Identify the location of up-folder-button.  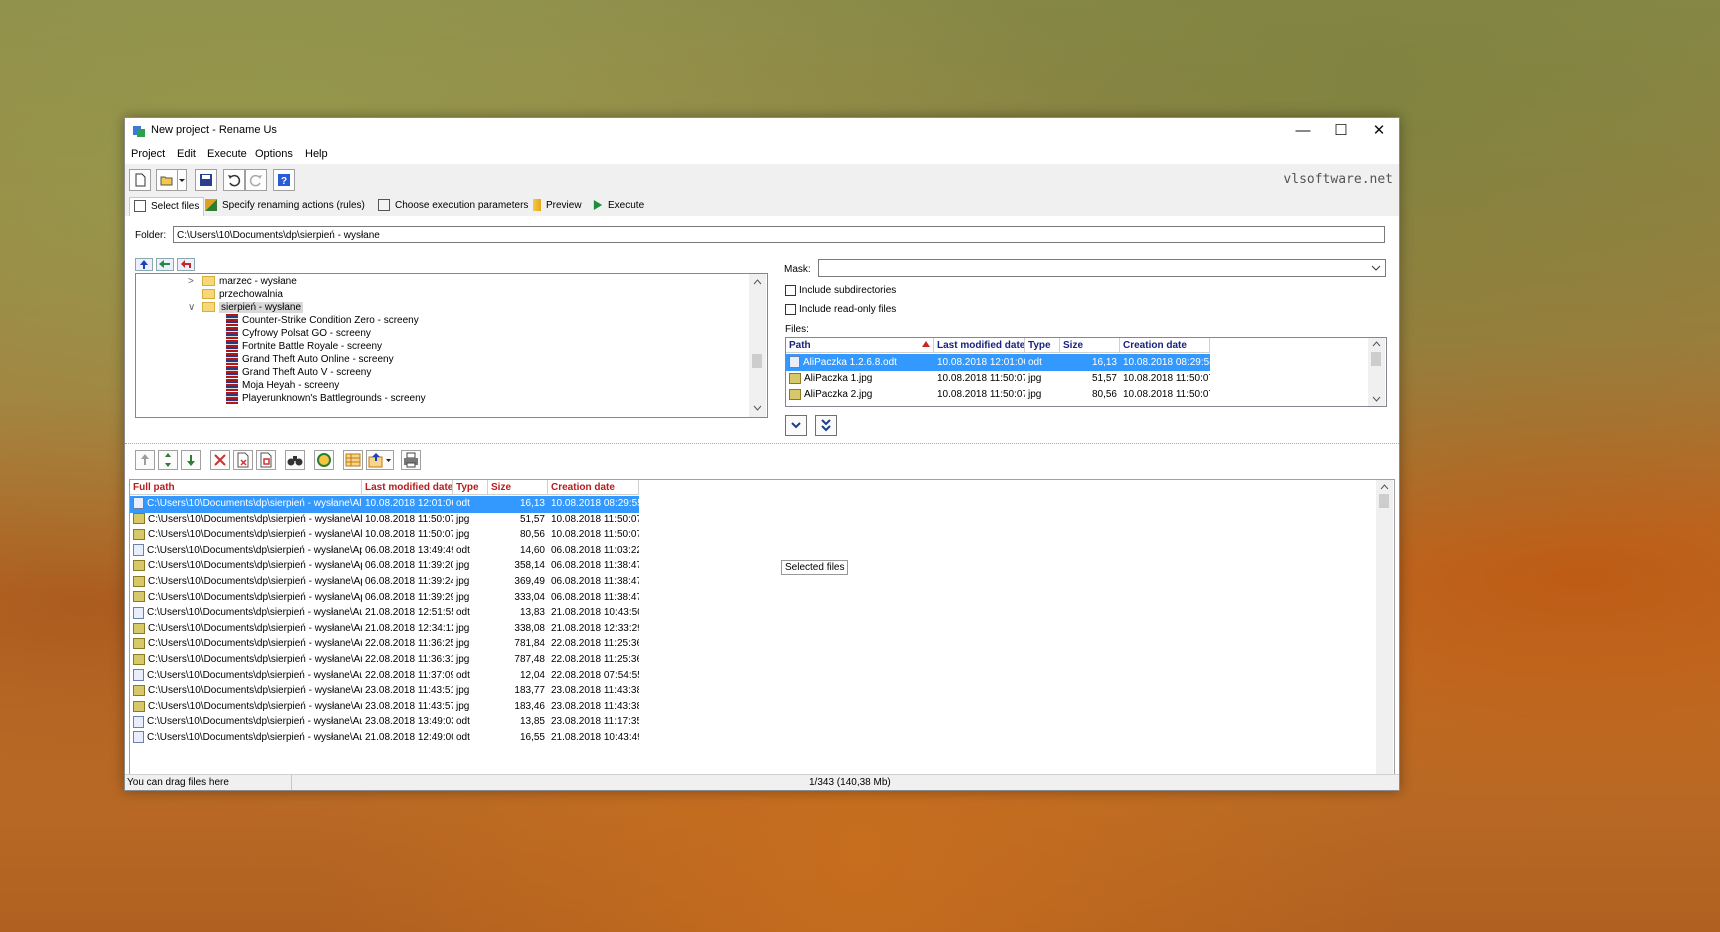
(144, 264).